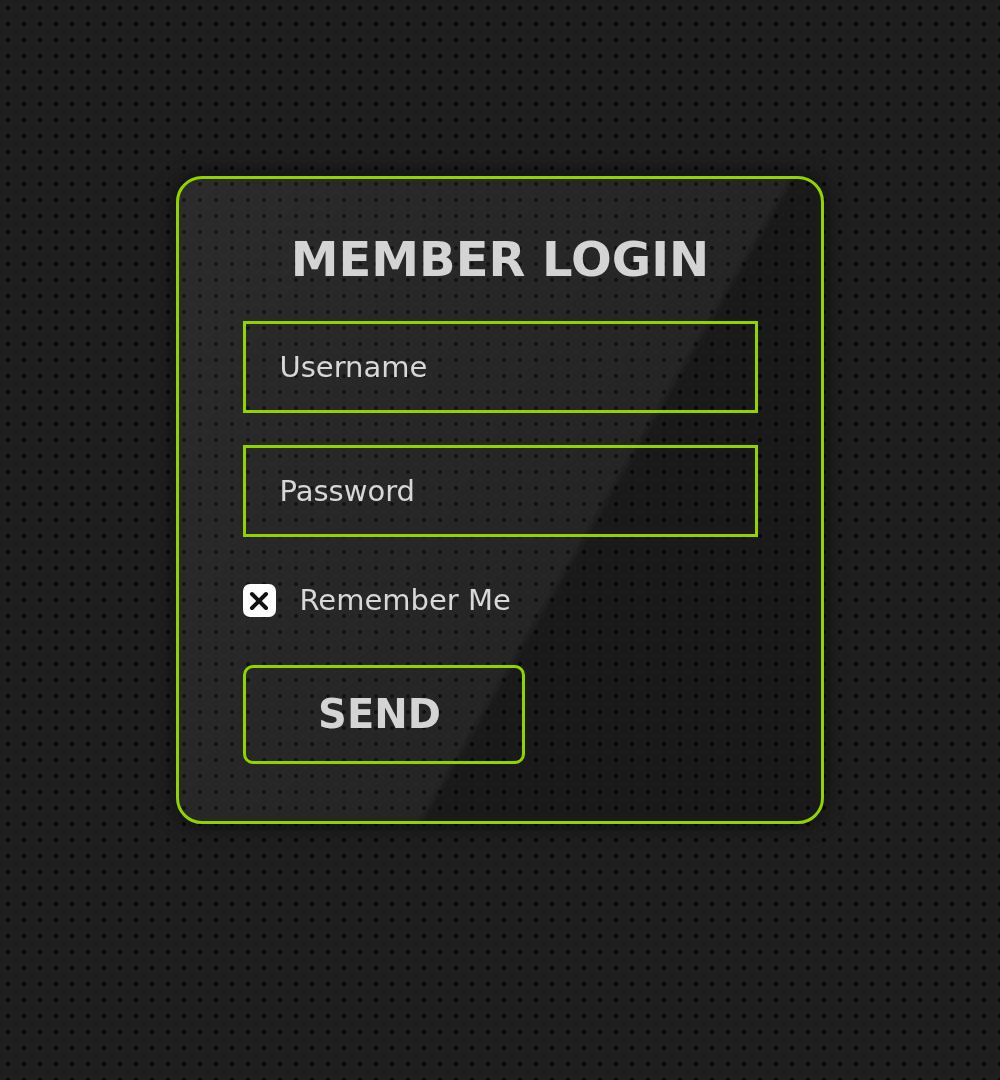  I want to click on remember-checkbox, so click(259, 601).